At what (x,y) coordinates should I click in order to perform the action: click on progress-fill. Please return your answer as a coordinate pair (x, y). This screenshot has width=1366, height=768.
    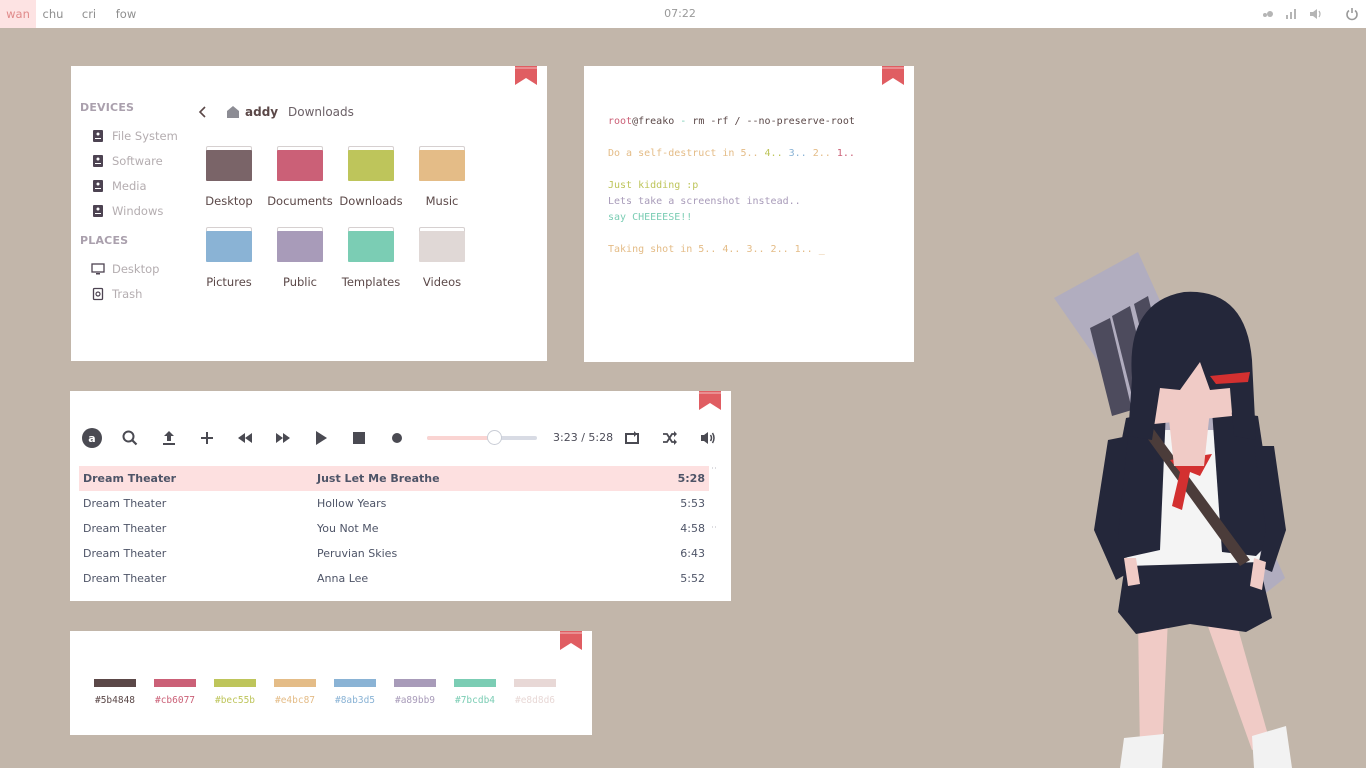
    Looking at the image, I should click on (461, 438).